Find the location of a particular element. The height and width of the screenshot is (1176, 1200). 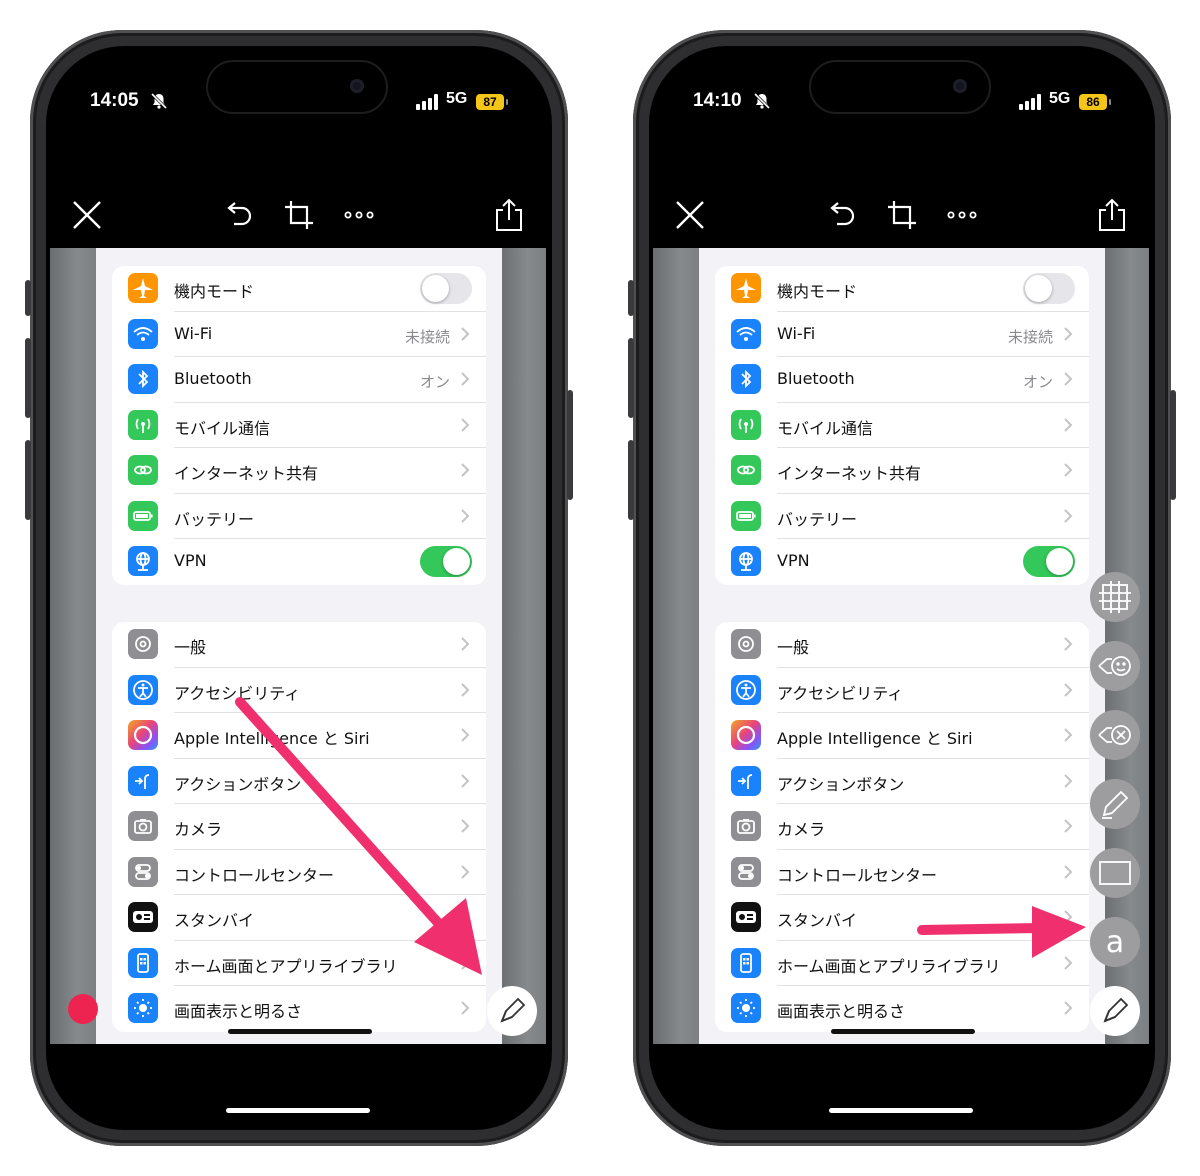

settings-row-label: アクセシビリティ is located at coordinates (840, 693).